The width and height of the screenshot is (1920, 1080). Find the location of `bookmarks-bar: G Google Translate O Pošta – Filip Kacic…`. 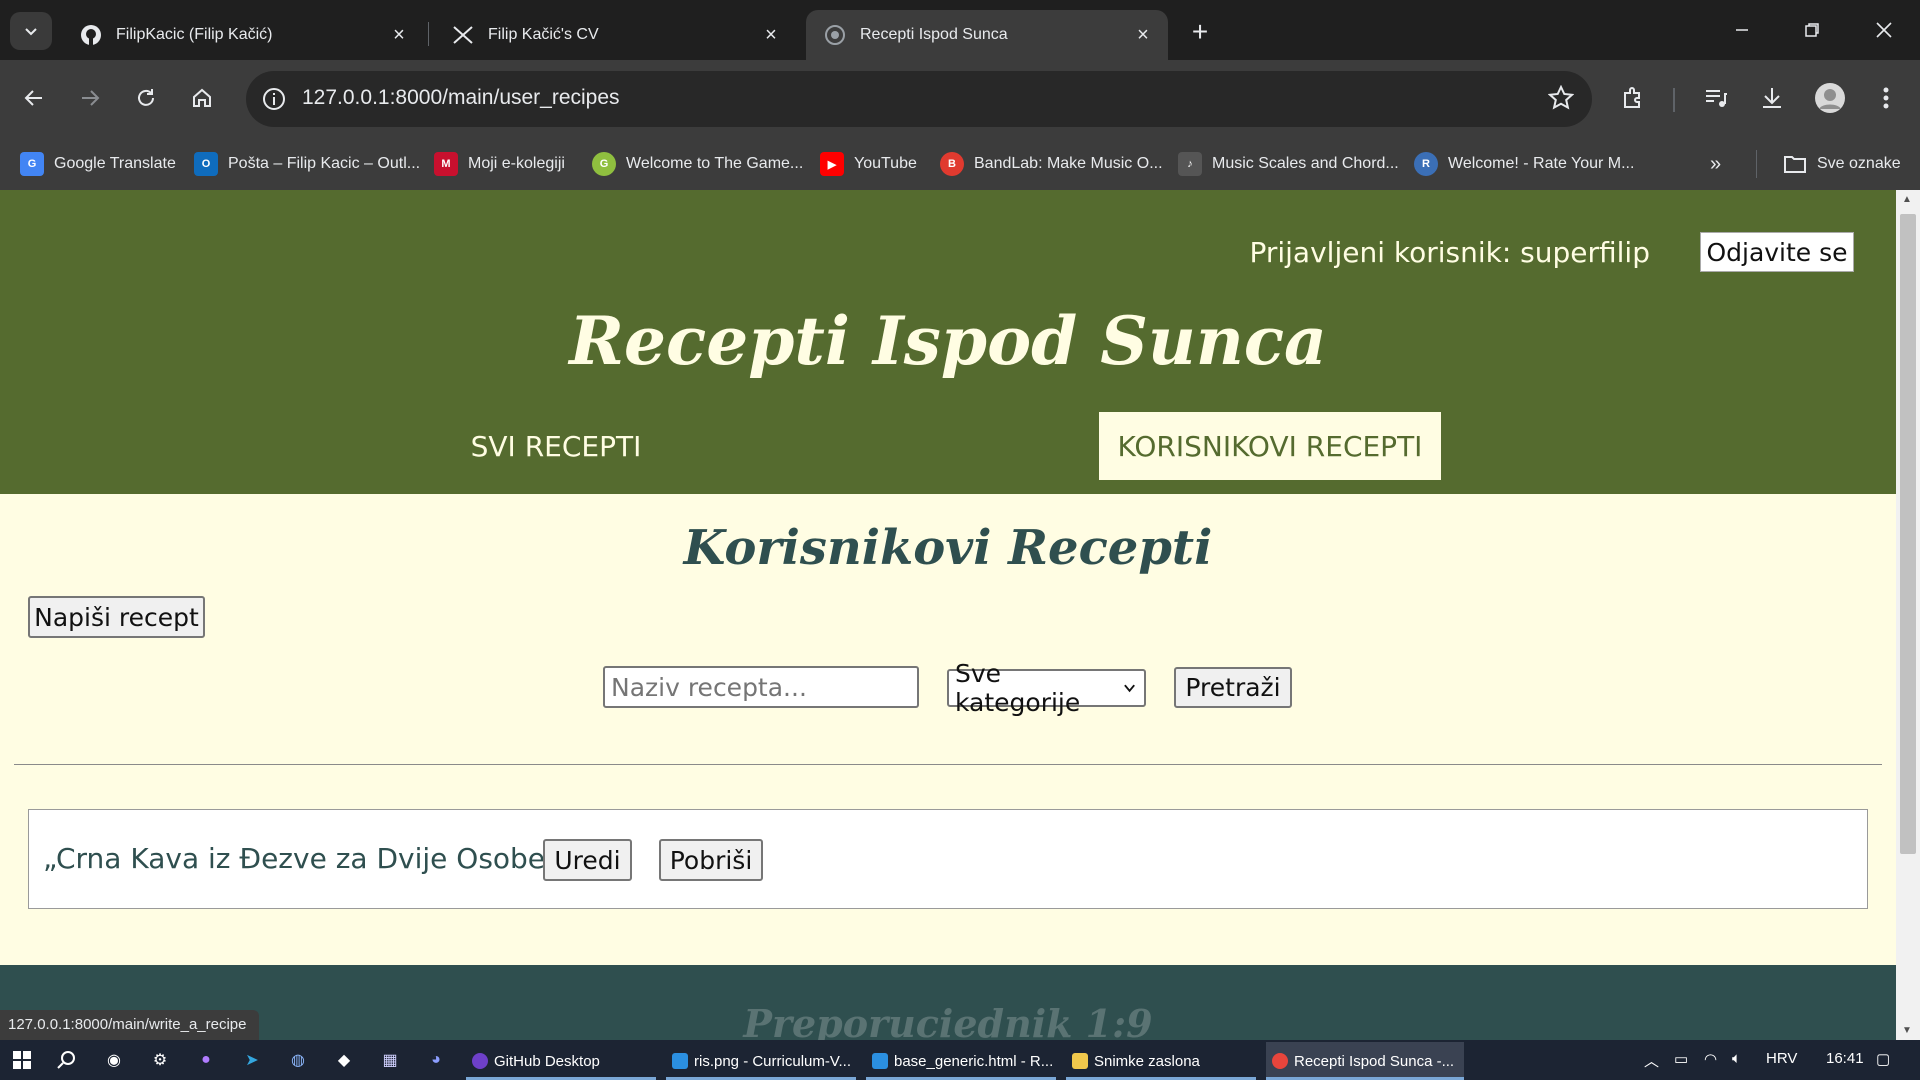

bookmarks-bar: G Google Translate O Pošta – Filip Kacic… is located at coordinates (960, 164).